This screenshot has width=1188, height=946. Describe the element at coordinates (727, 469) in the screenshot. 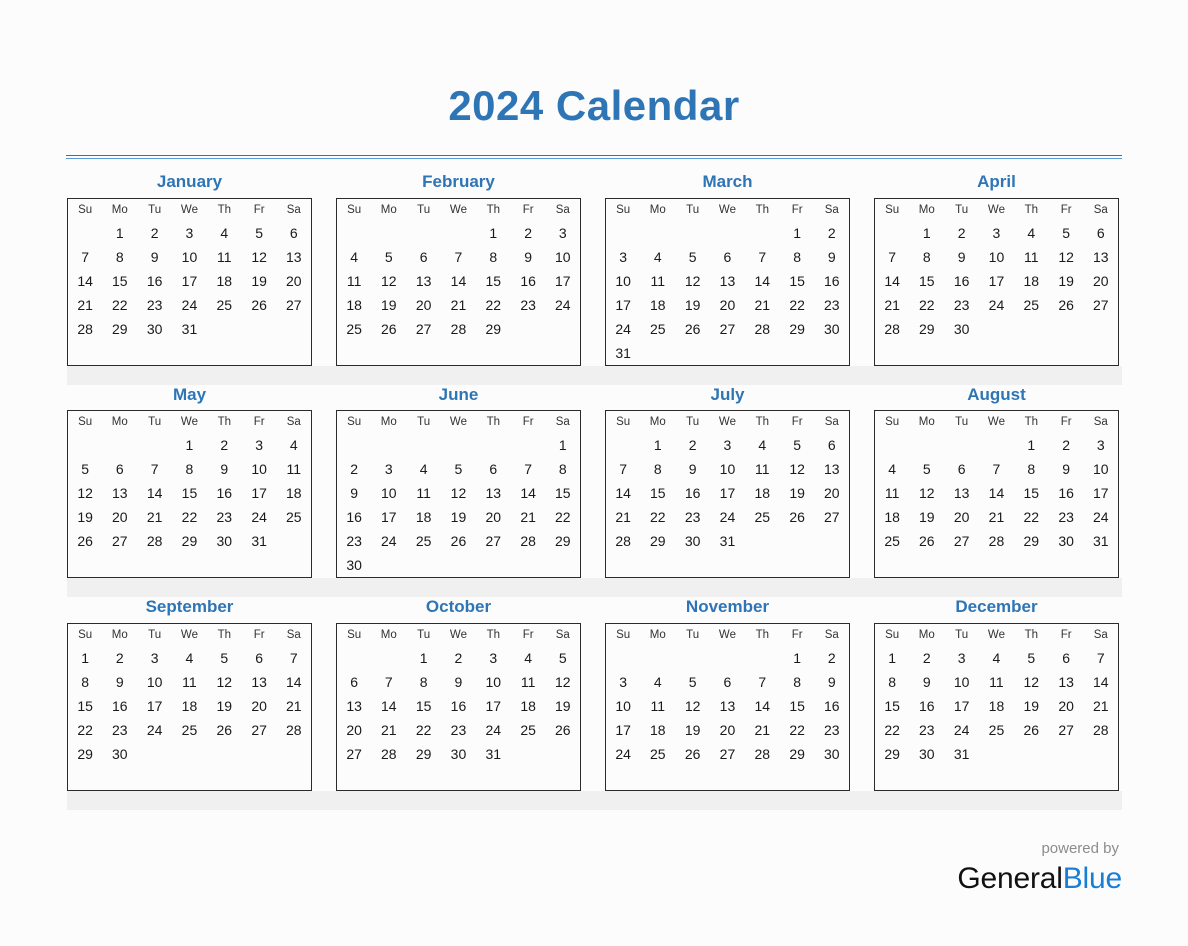

I see `day-cell: 10` at that location.